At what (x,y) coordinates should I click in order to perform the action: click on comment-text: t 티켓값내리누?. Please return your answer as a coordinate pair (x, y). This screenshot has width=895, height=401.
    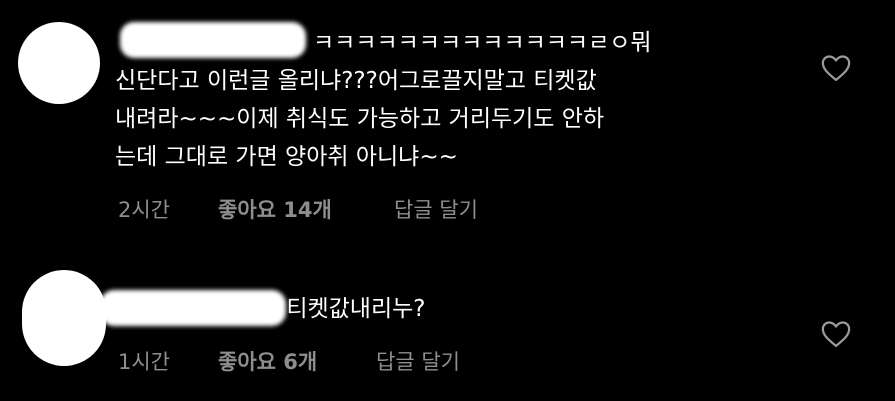
    Looking at the image, I should click on (348, 309).